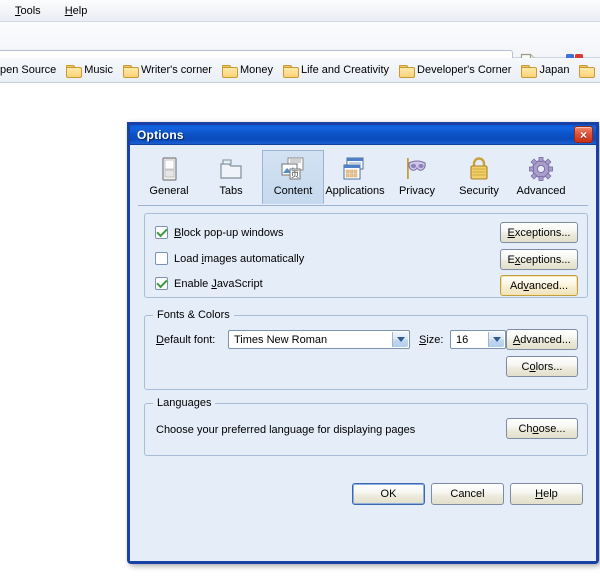 This screenshot has height=578, width=600. Describe the element at coordinates (281, 339) in the screenshot. I see `default-font-value: Times New Roman` at that location.